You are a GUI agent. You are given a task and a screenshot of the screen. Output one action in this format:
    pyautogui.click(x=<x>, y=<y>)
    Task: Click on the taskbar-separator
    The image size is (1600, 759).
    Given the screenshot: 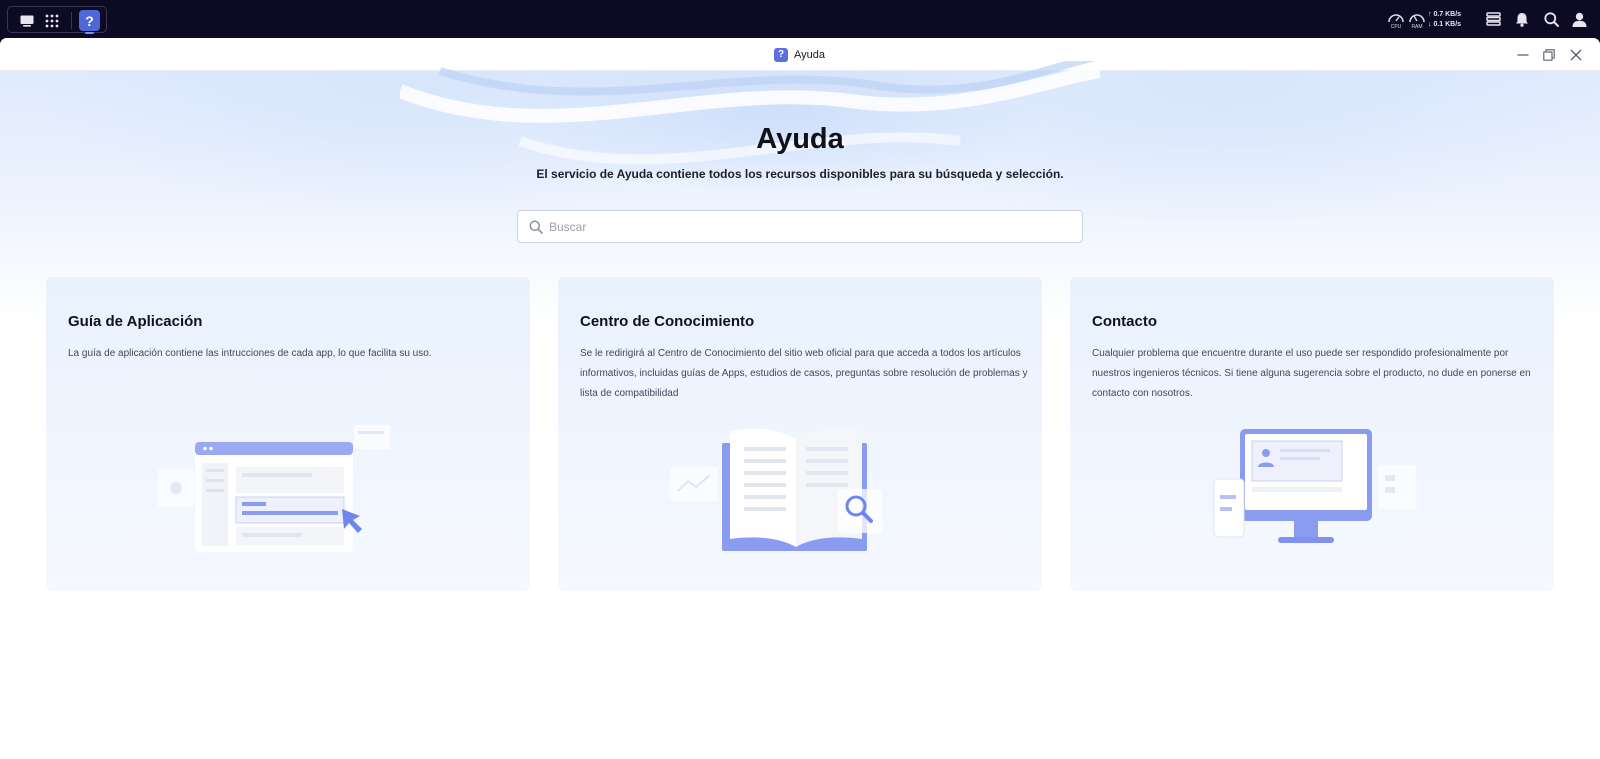 What is the action you would take?
    pyautogui.click(x=71, y=20)
    